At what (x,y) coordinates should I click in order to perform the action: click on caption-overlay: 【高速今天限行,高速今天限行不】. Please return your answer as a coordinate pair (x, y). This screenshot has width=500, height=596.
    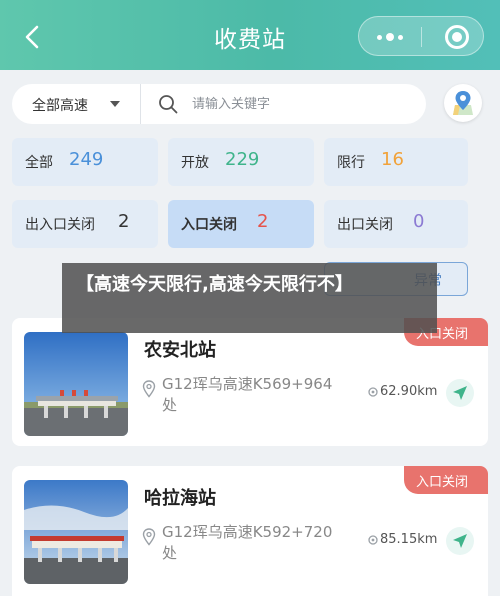
    Looking at the image, I should click on (249, 298).